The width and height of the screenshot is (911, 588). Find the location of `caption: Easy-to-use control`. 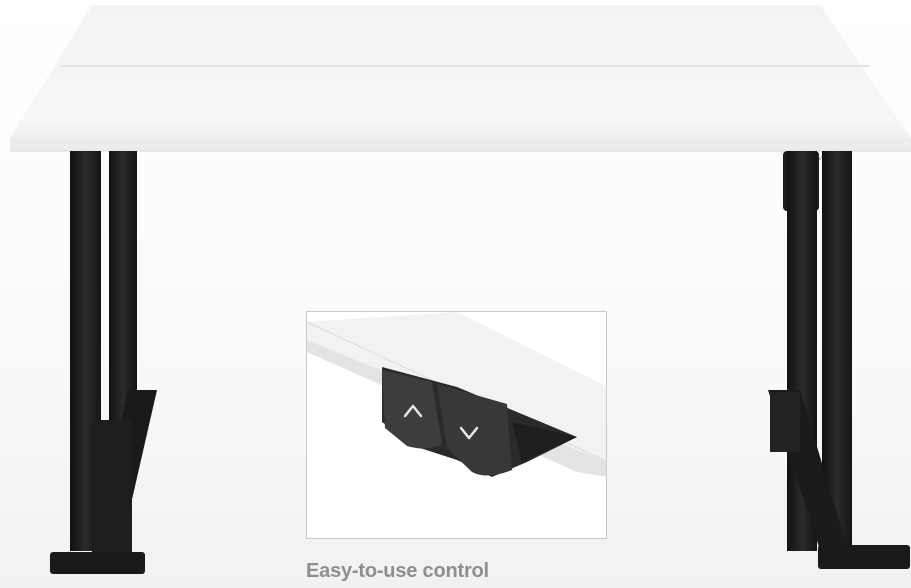

caption: Easy-to-use control is located at coordinates (397, 571).